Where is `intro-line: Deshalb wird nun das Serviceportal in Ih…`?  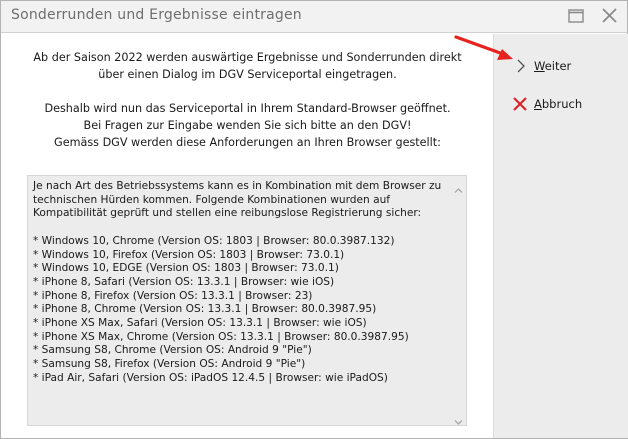
intro-line: Deshalb wird nun das Serviceportal in Ih… is located at coordinates (247, 108).